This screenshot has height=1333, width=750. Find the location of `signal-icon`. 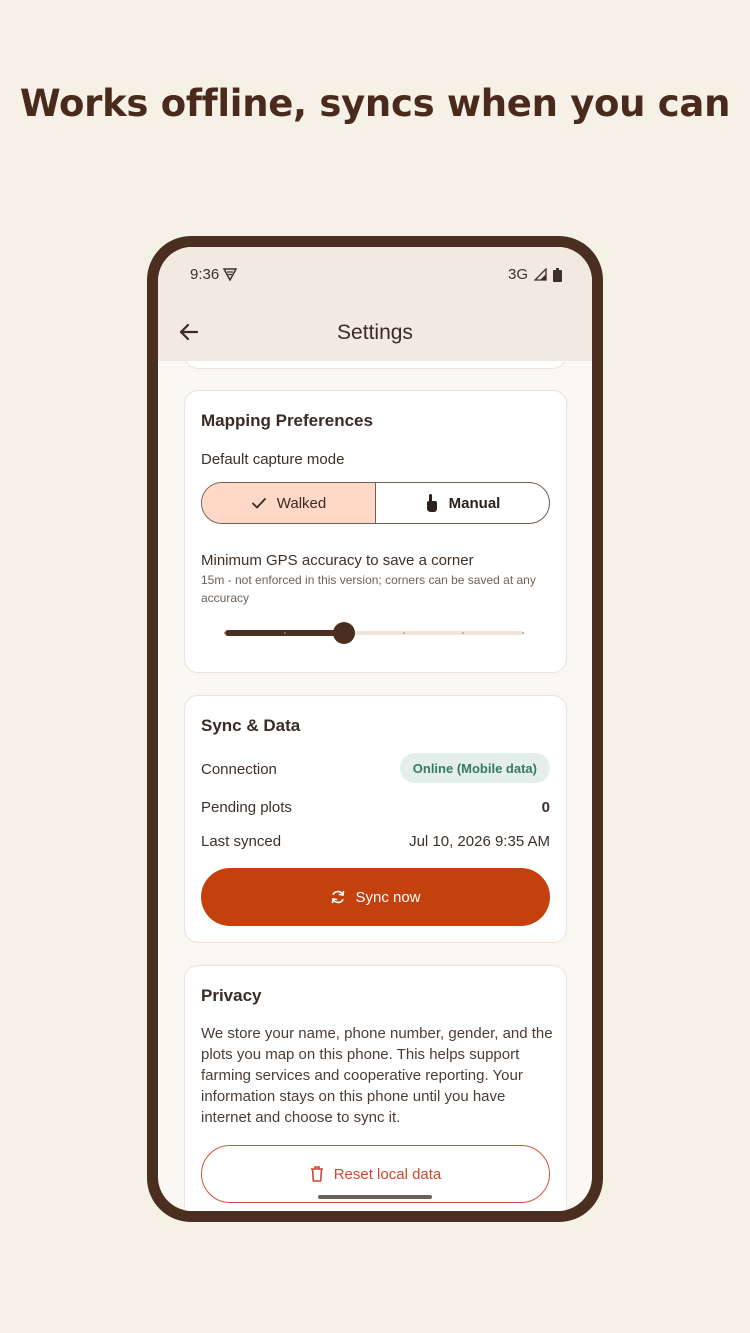

signal-icon is located at coordinates (540, 274).